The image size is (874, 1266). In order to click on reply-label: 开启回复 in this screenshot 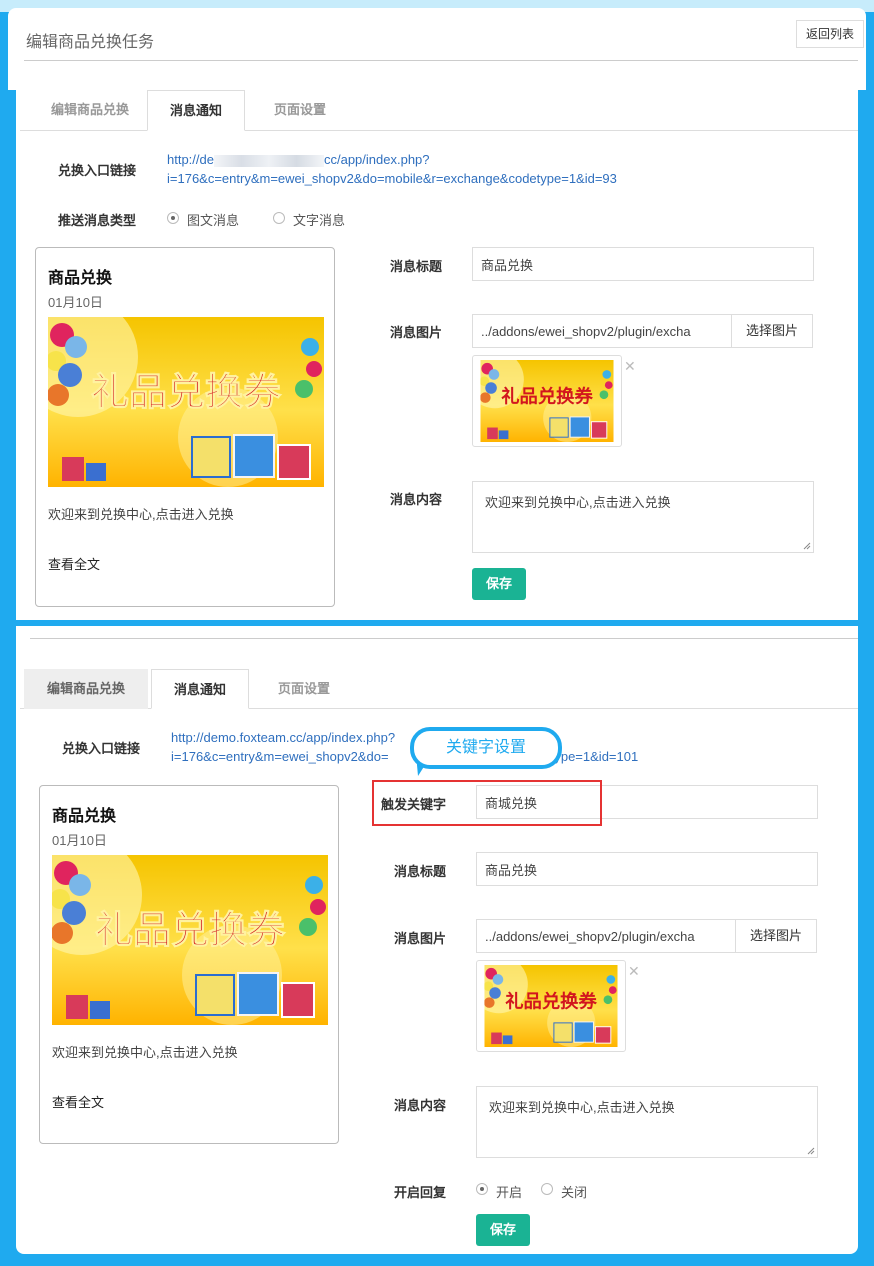, I will do `click(420, 1192)`.